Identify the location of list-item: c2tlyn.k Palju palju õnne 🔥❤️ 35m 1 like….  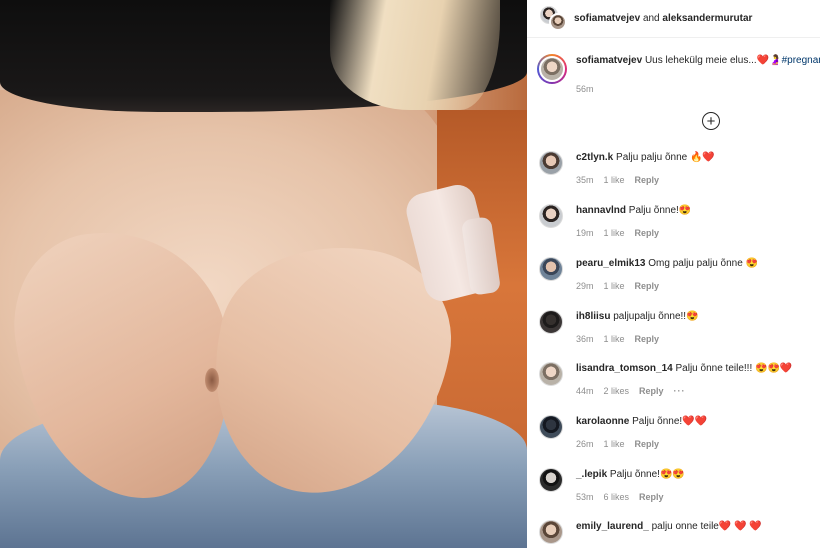
(679, 168).